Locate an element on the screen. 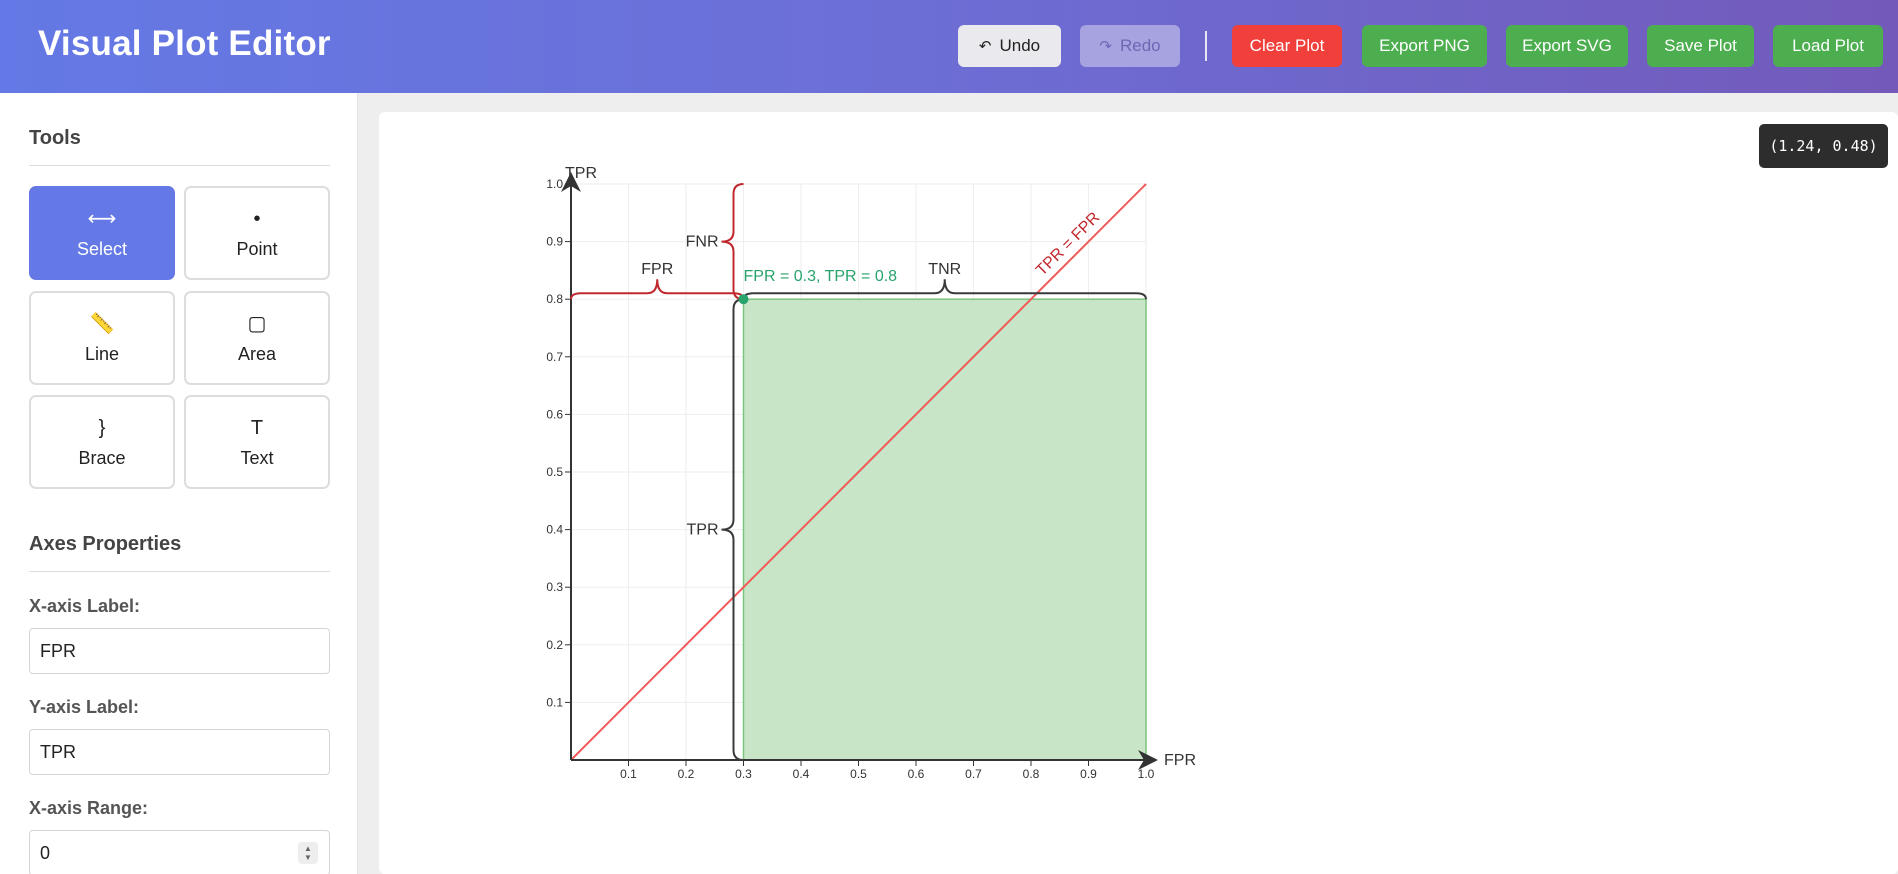  y-tick-label: 0.9 is located at coordinates (554, 242).